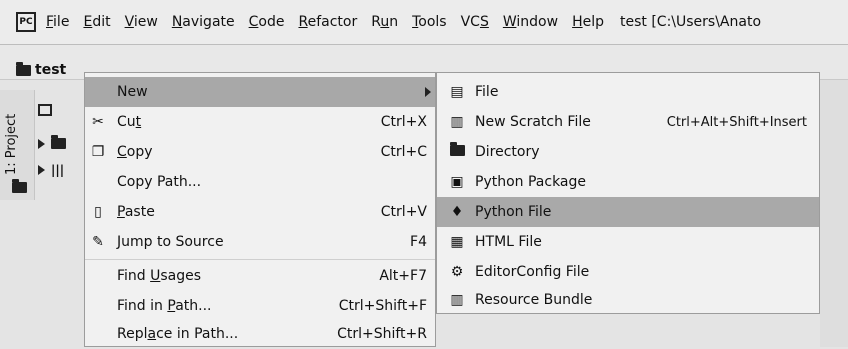 Image resolution: width=848 pixels, height=349 pixels. What do you see at coordinates (418, 242) in the screenshot?
I see `shortcut: F4` at bounding box center [418, 242].